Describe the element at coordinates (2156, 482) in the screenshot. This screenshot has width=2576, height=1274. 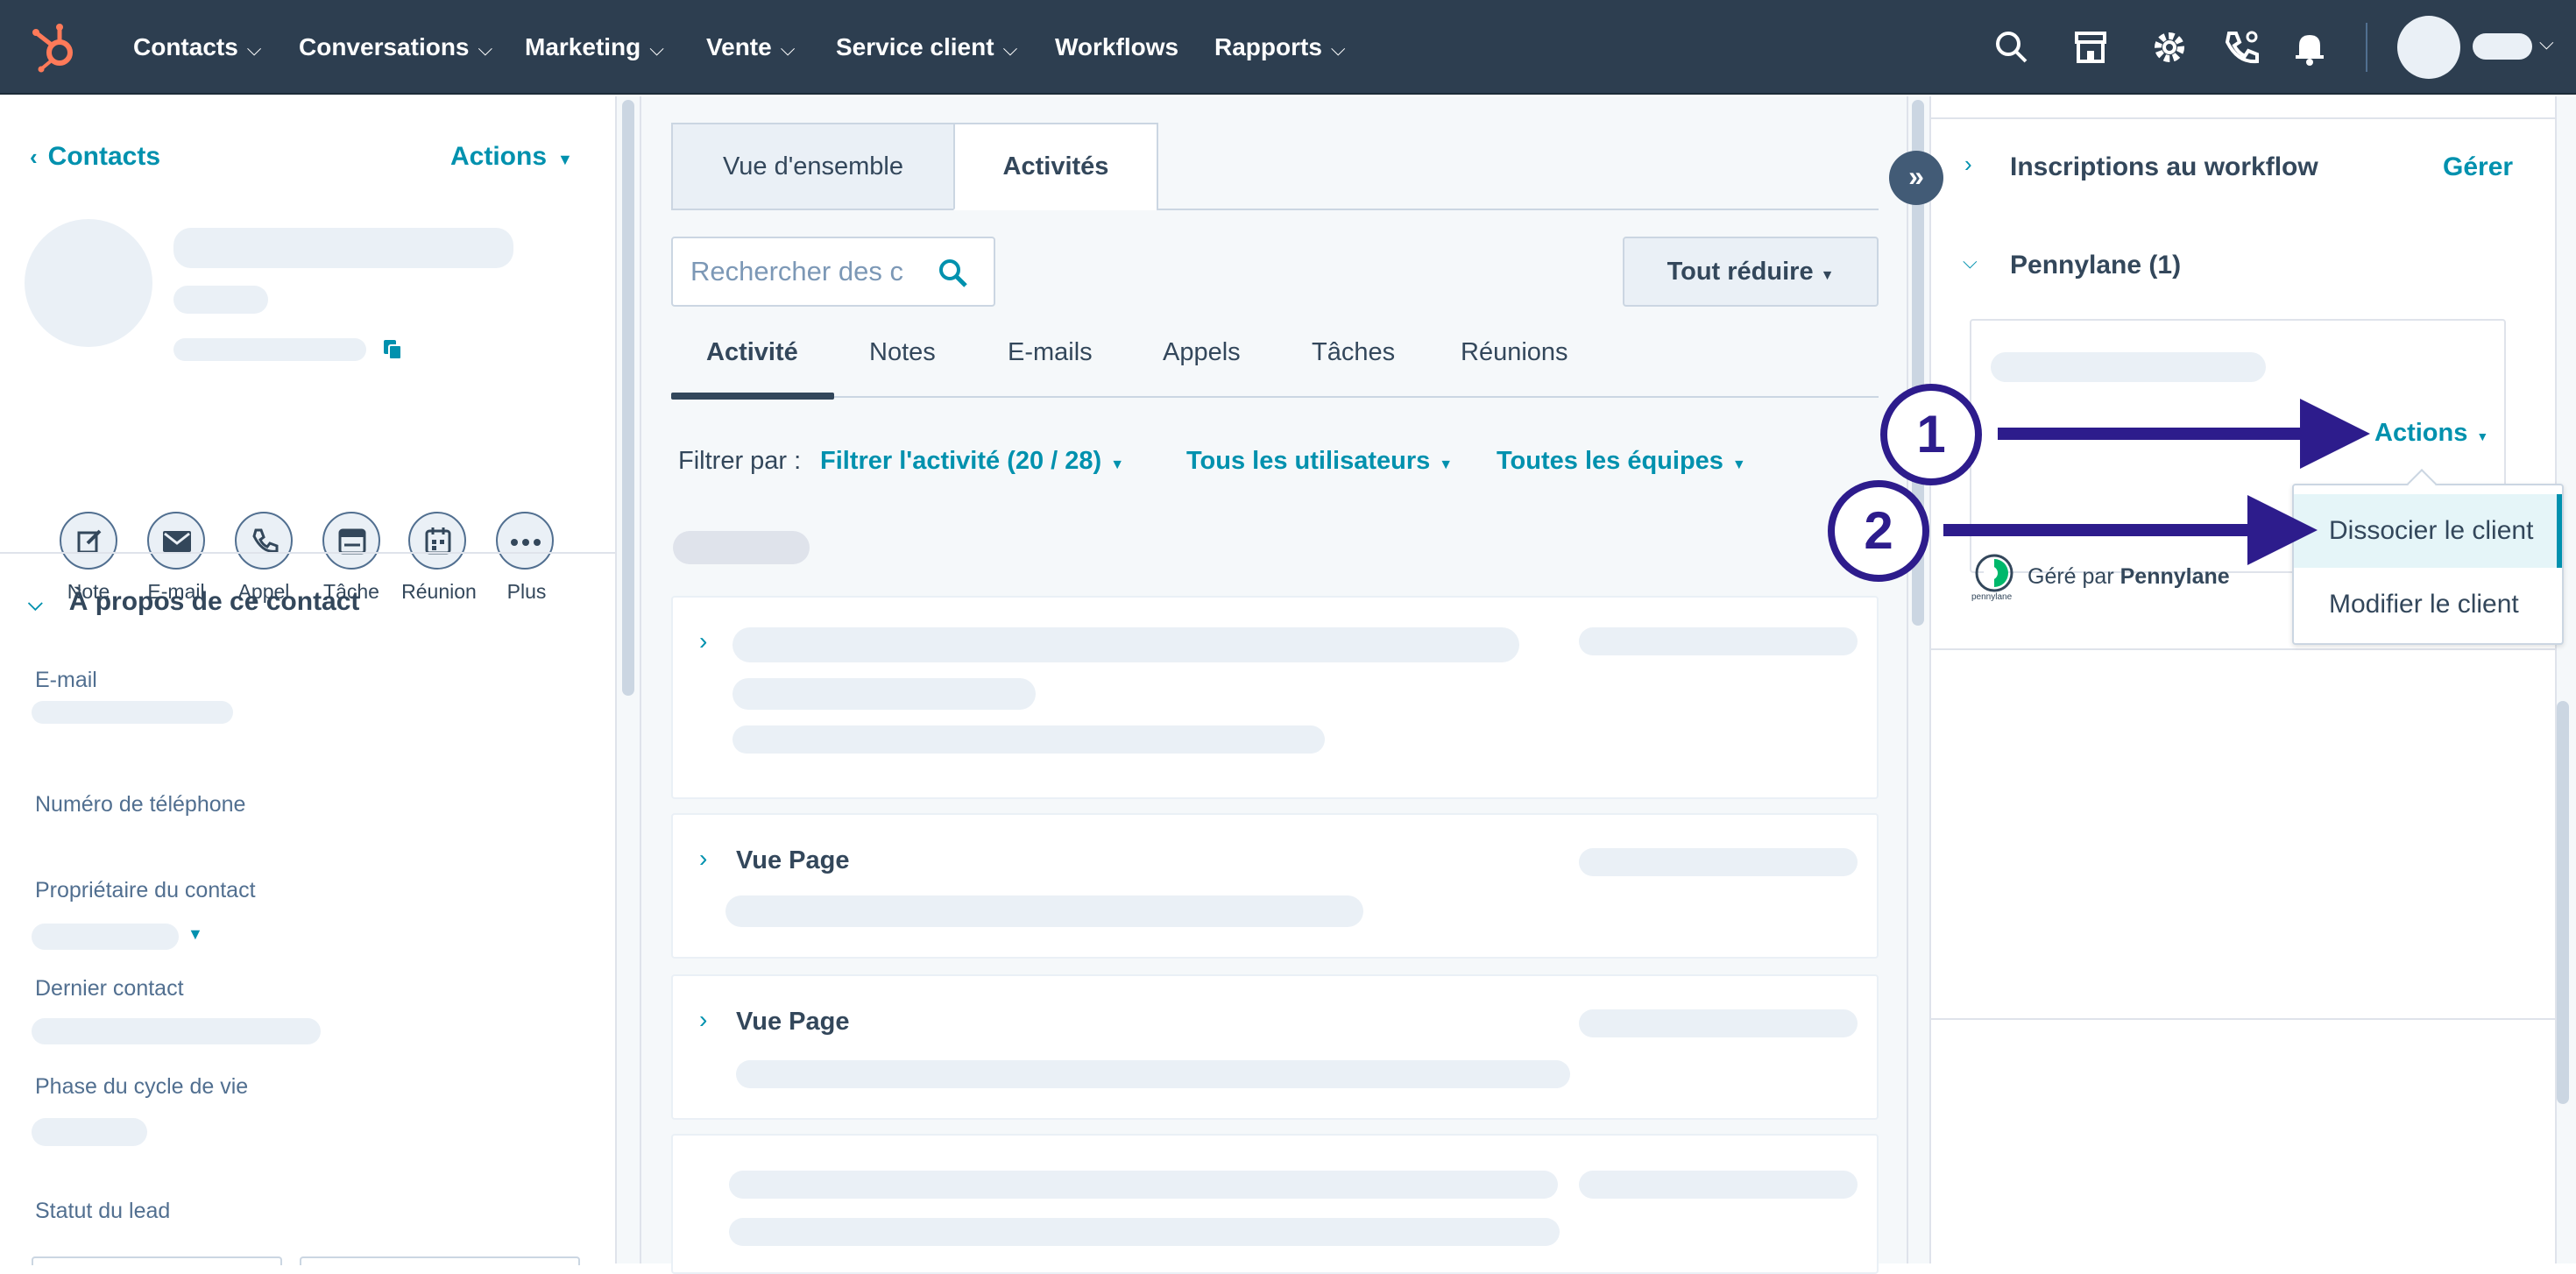
I see `annotation-arrows` at that location.